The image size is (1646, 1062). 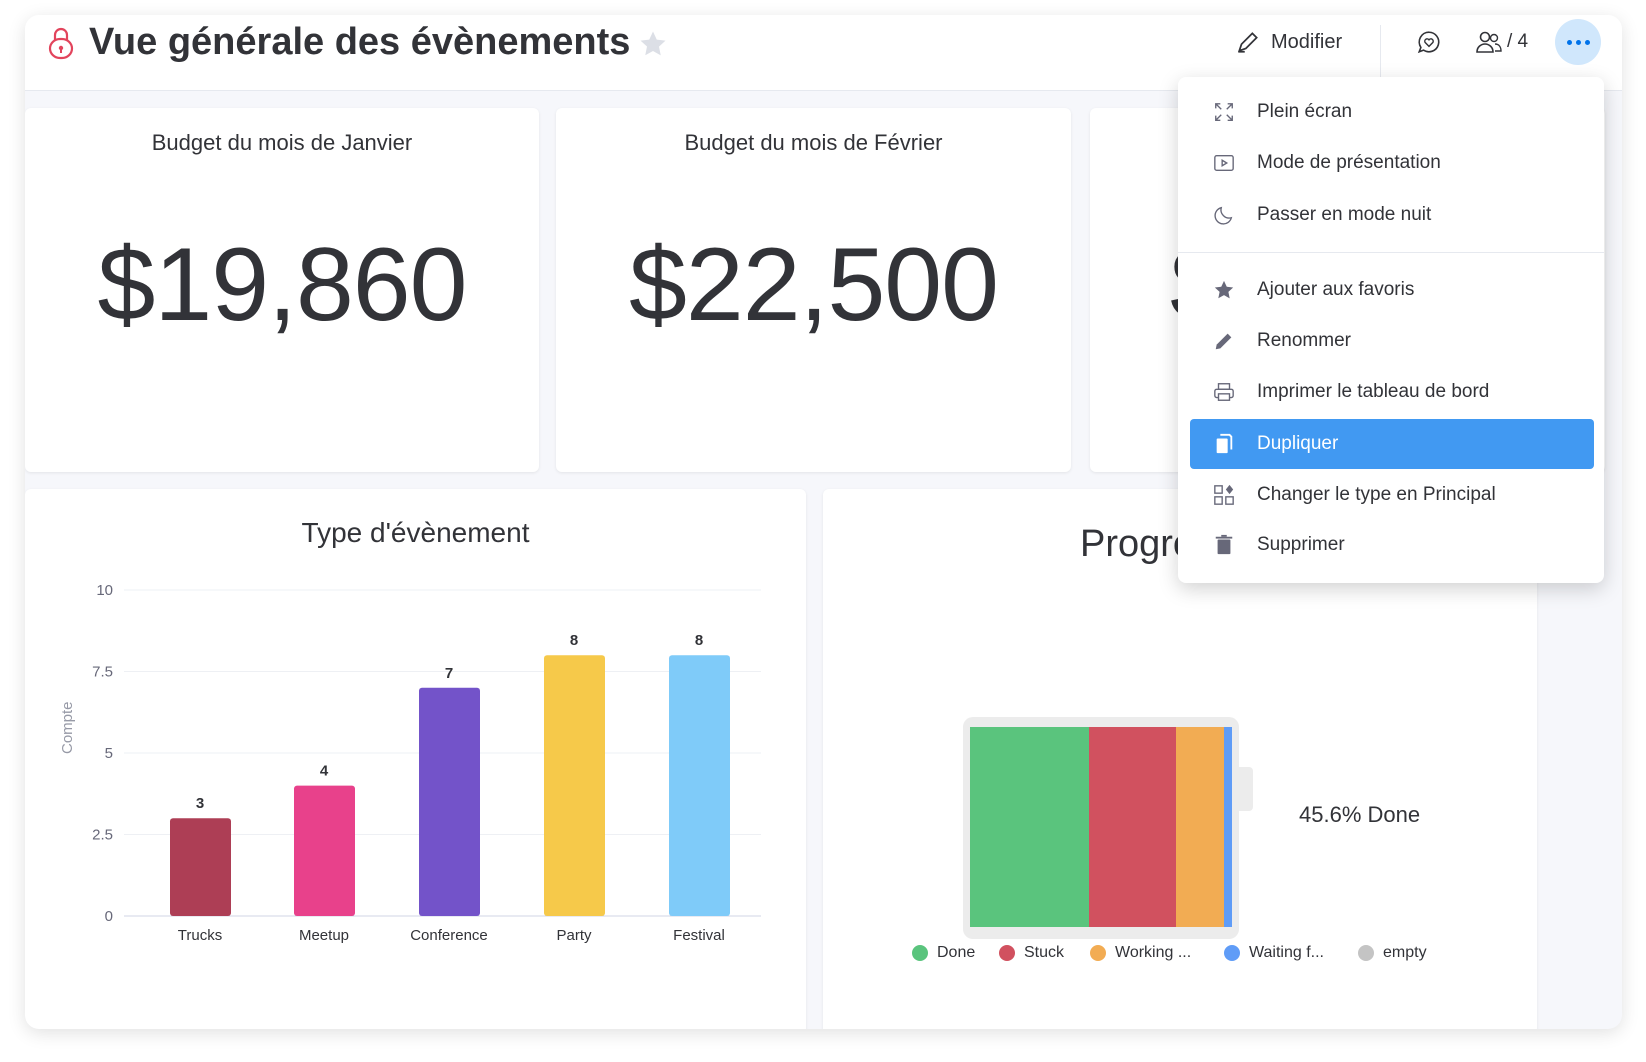 What do you see at coordinates (1137, 544) in the screenshot?
I see `chart-title: Progre` at bounding box center [1137, 544].